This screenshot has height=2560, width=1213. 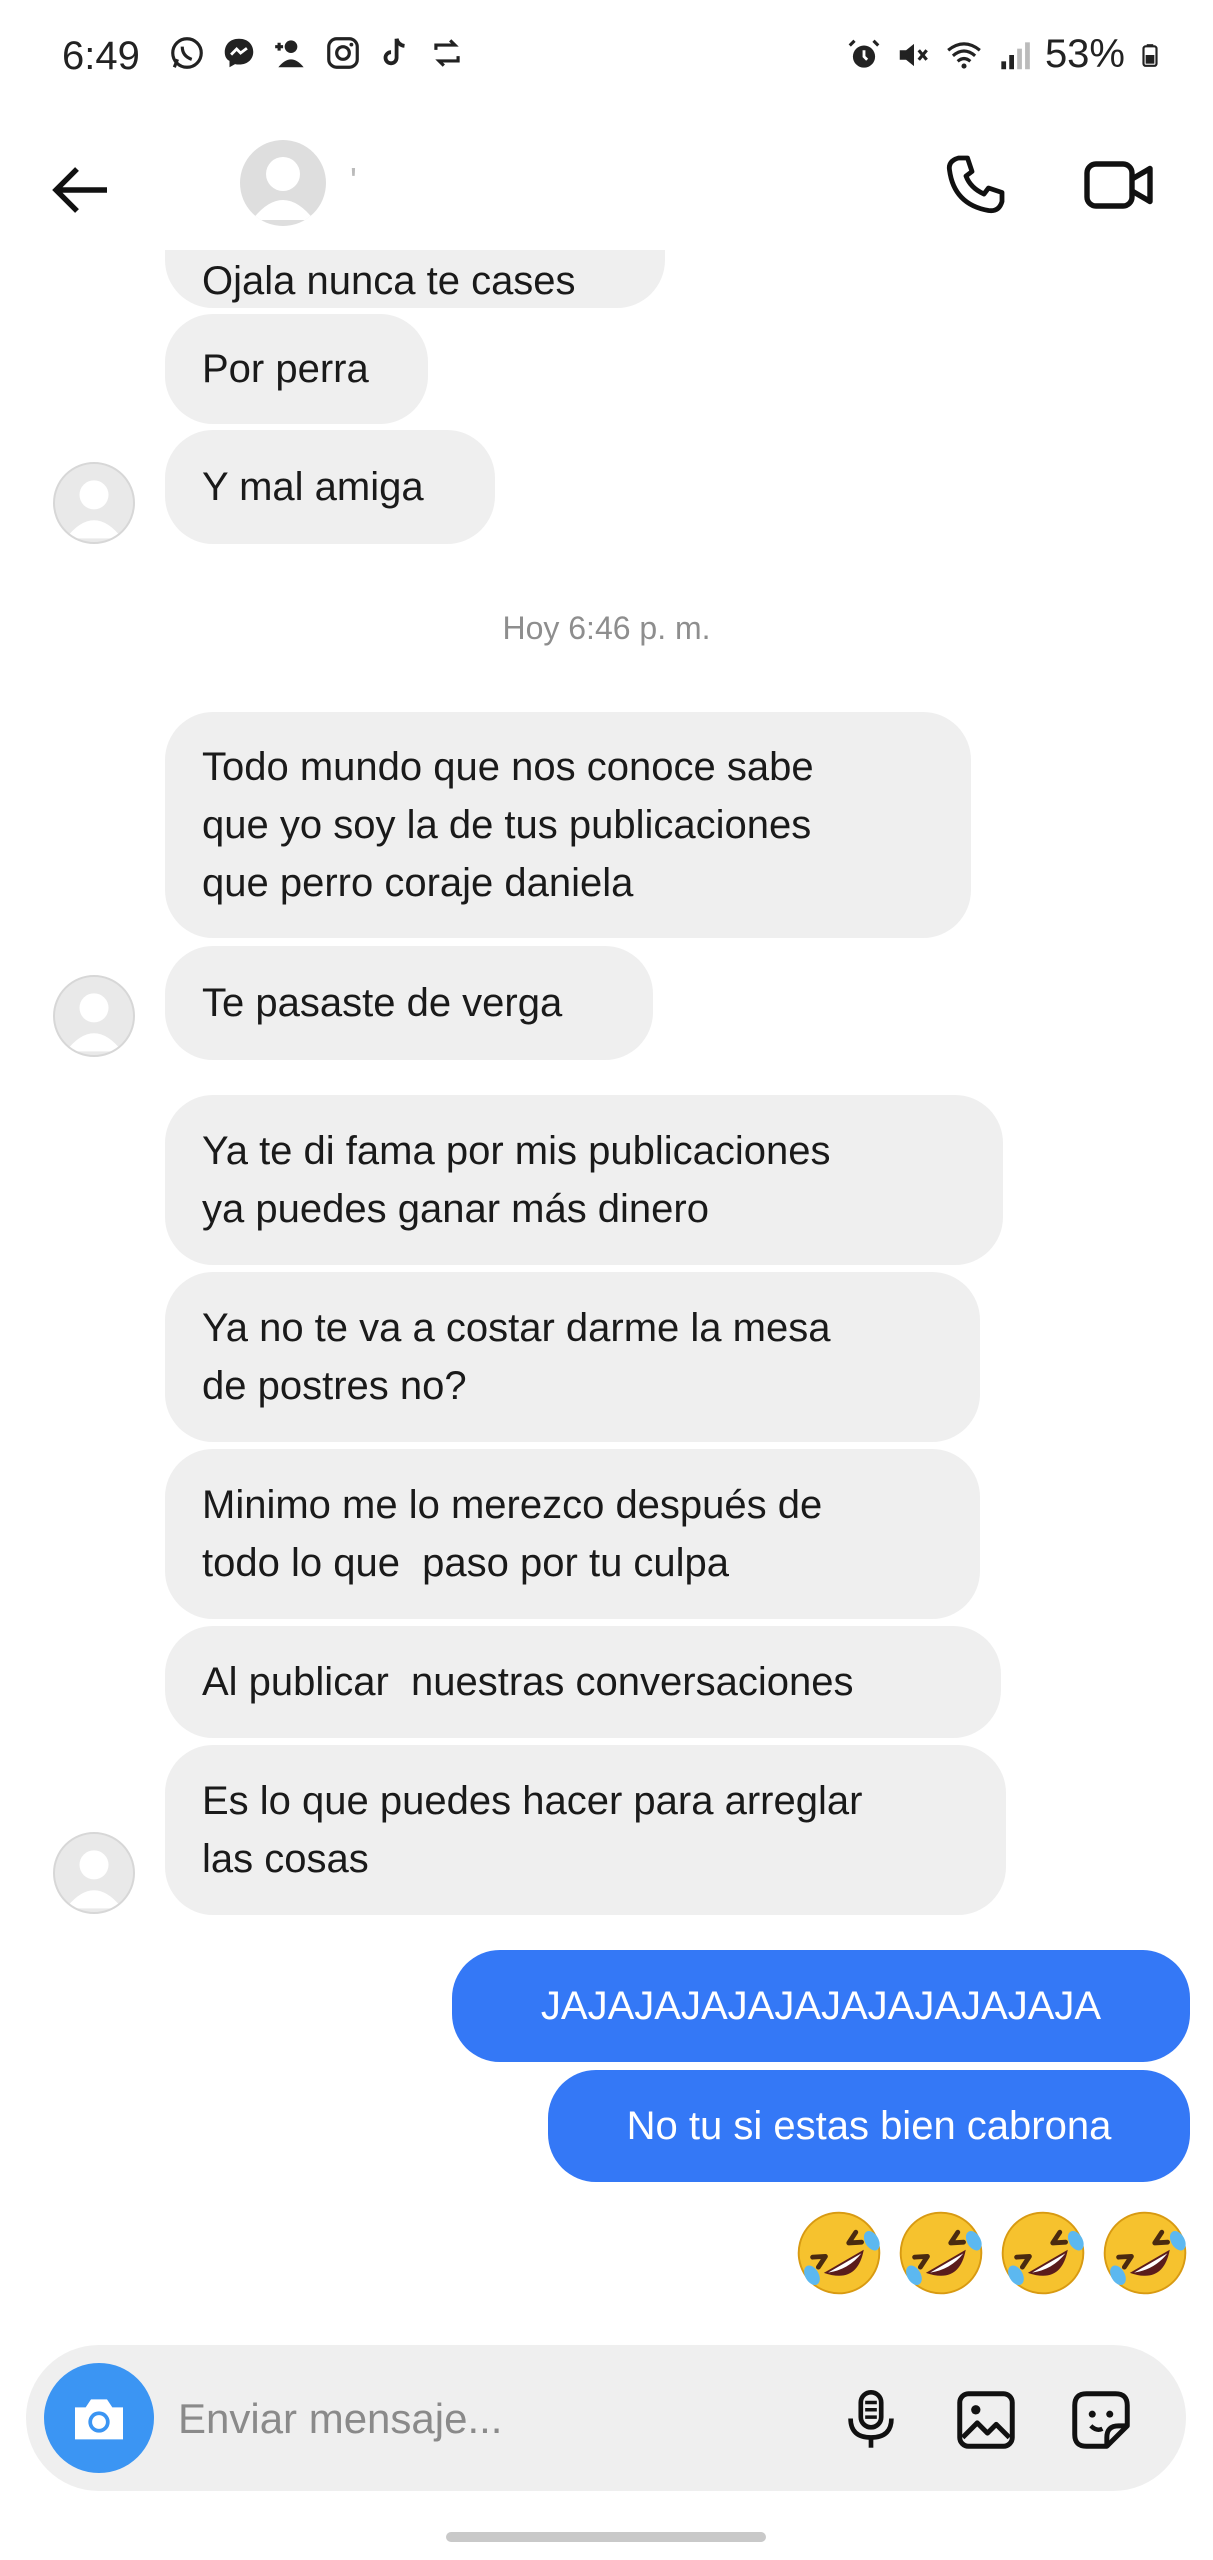 I want to click on message-bubble-incoming: Al publicar nuestras conversaciones, so click(x=583, y=1682).